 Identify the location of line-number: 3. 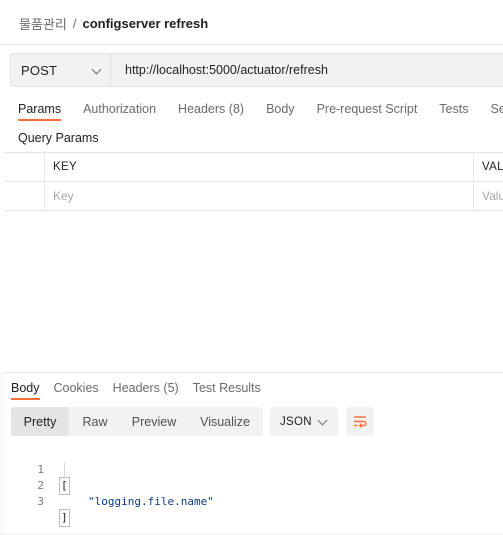
(40, 501).